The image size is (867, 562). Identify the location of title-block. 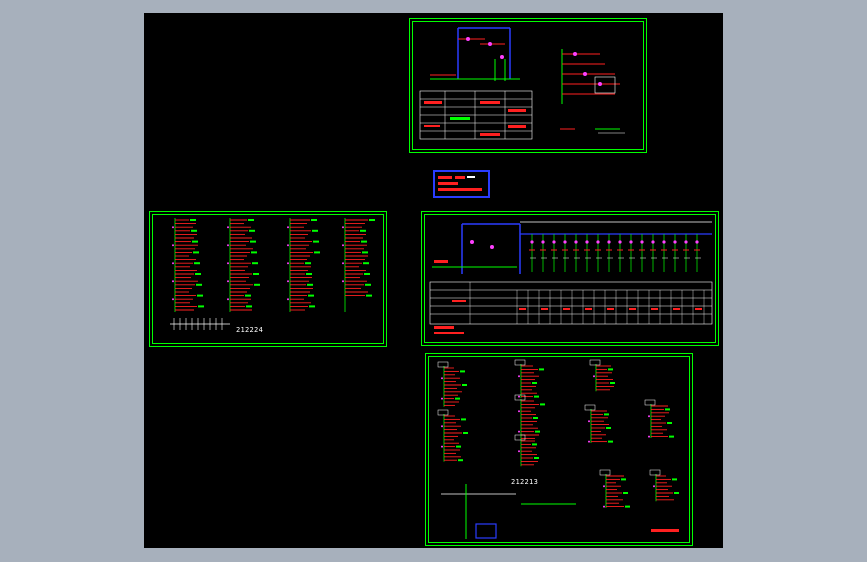
(461, 184).